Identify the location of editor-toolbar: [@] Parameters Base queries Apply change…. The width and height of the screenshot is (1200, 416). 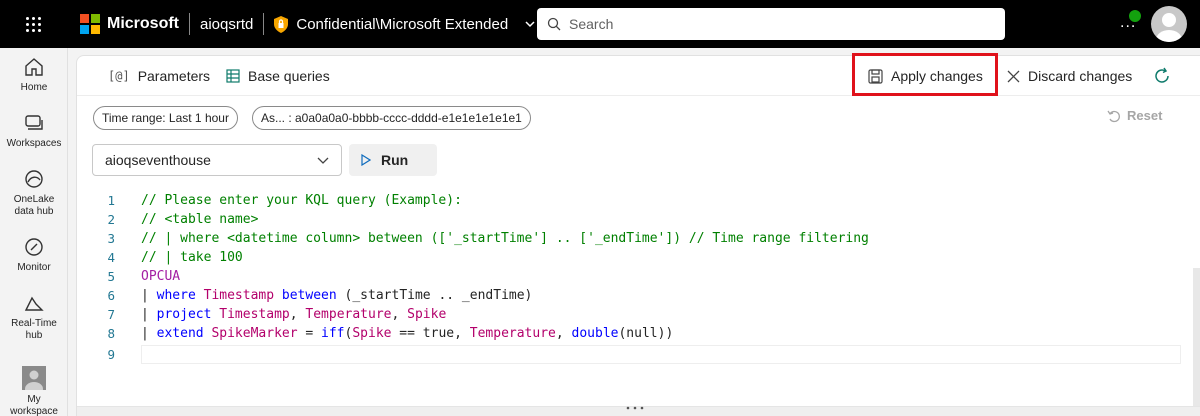
(638, 74).